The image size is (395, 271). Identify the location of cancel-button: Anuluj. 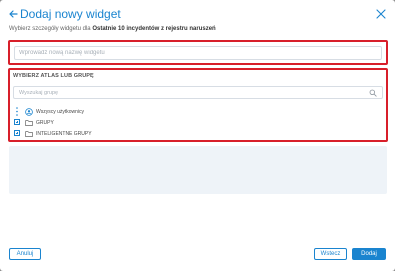
(25, 254).